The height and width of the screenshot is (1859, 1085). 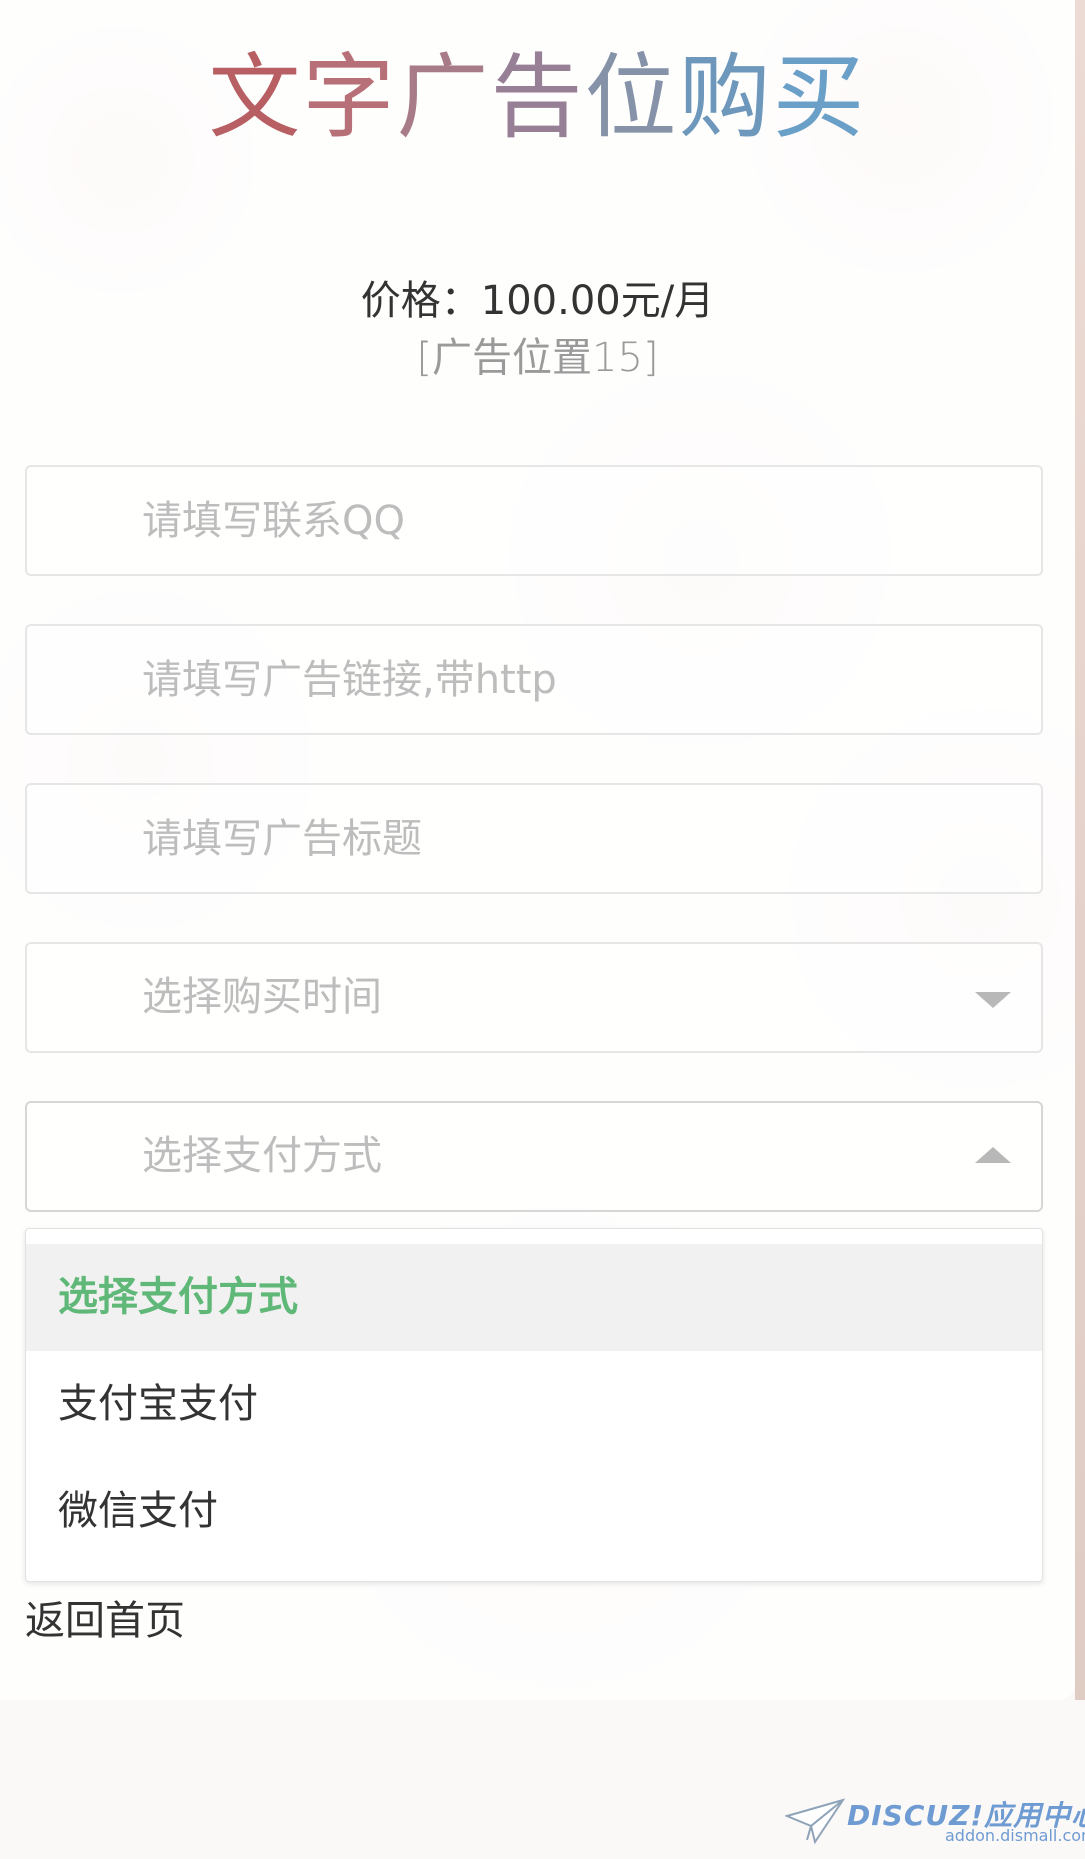 I want to click on ad-title-input, so click(x=534, y=838).